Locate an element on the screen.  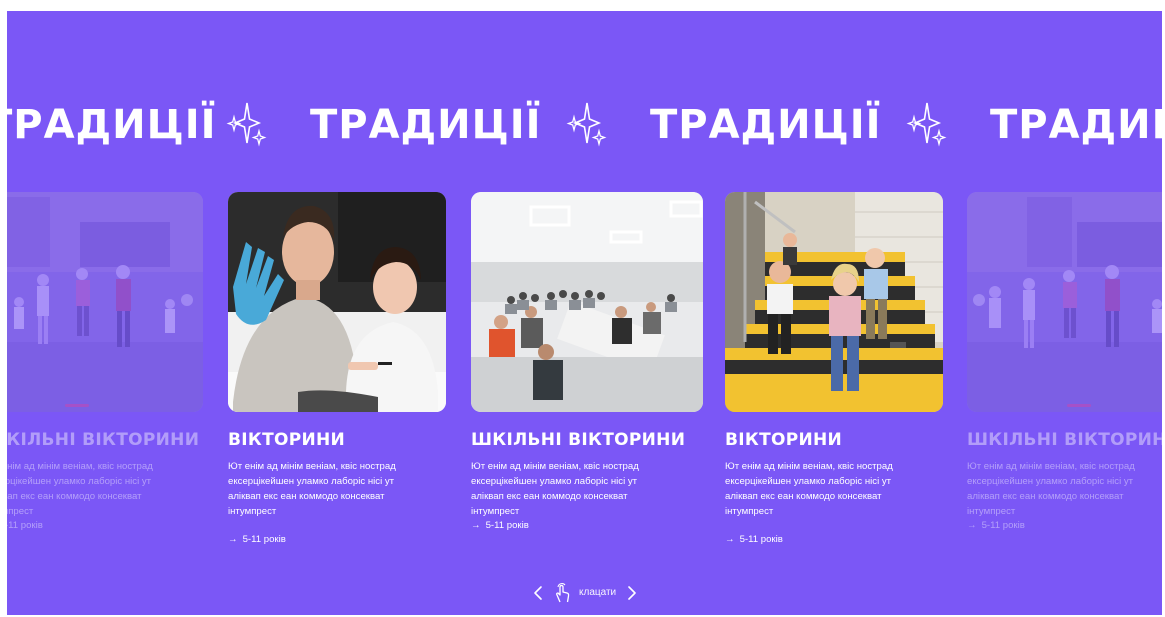
traditions-marquee: ТРАДИЦІЇ ТРАДИЦІЇ ТРАДИЦІЇ ТРАДИЦІЇ is located at coordinates (584, 125).